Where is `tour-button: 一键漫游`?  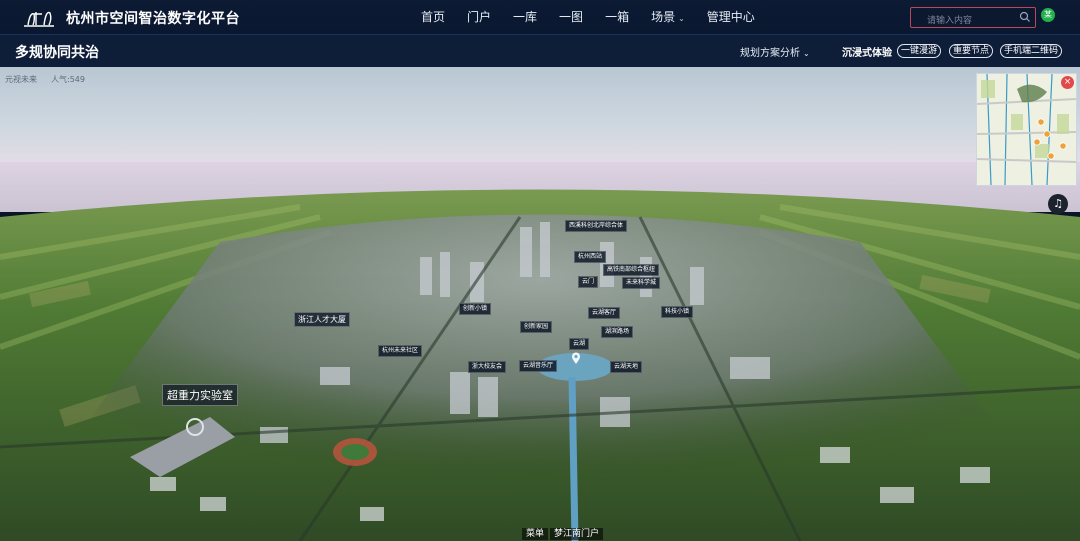 tour-button: 一键漫游 is located at coordinates (919, 51).